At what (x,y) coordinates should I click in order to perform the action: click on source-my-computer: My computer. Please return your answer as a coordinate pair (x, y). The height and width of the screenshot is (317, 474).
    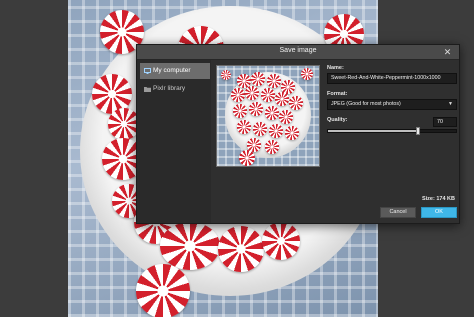
    Looking at the image, I should click on (175, 71).